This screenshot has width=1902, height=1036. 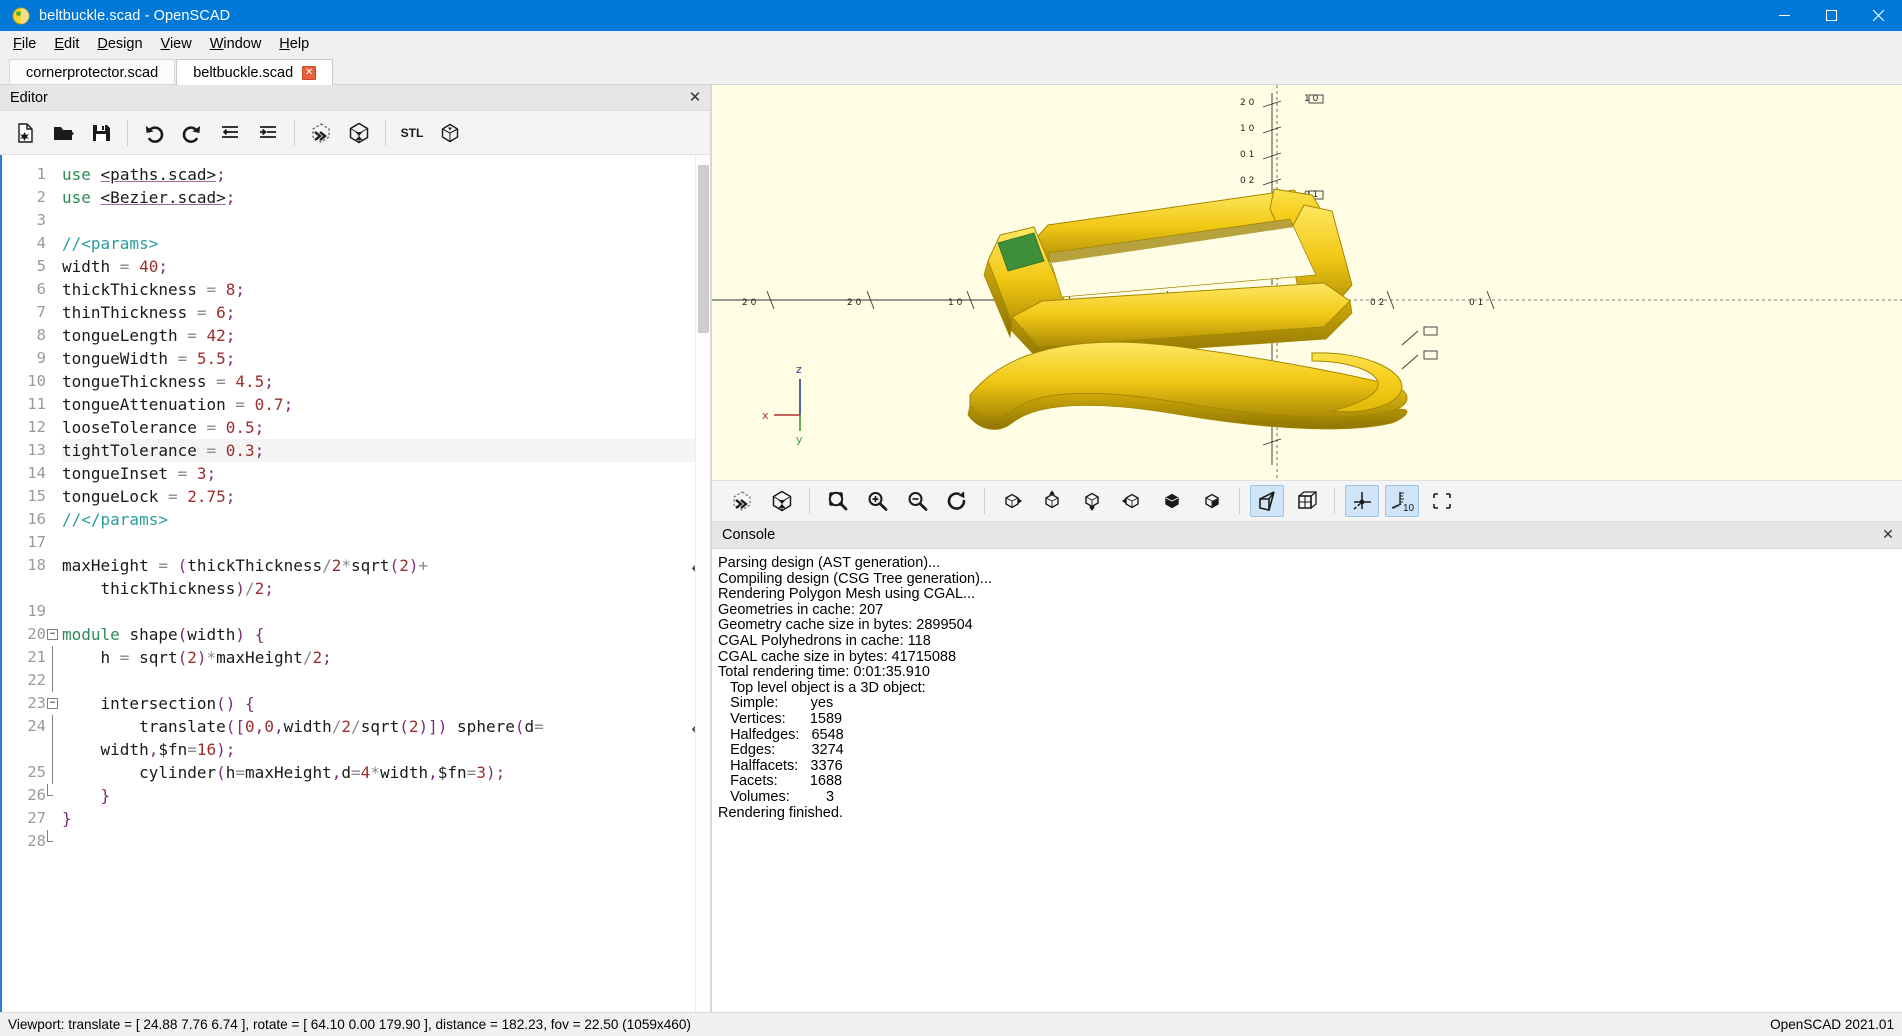 What do you see at coordinates (158, 174) in the screenshot?
I see `code-token: <paths.scad>` at bounding box center [158, 174].